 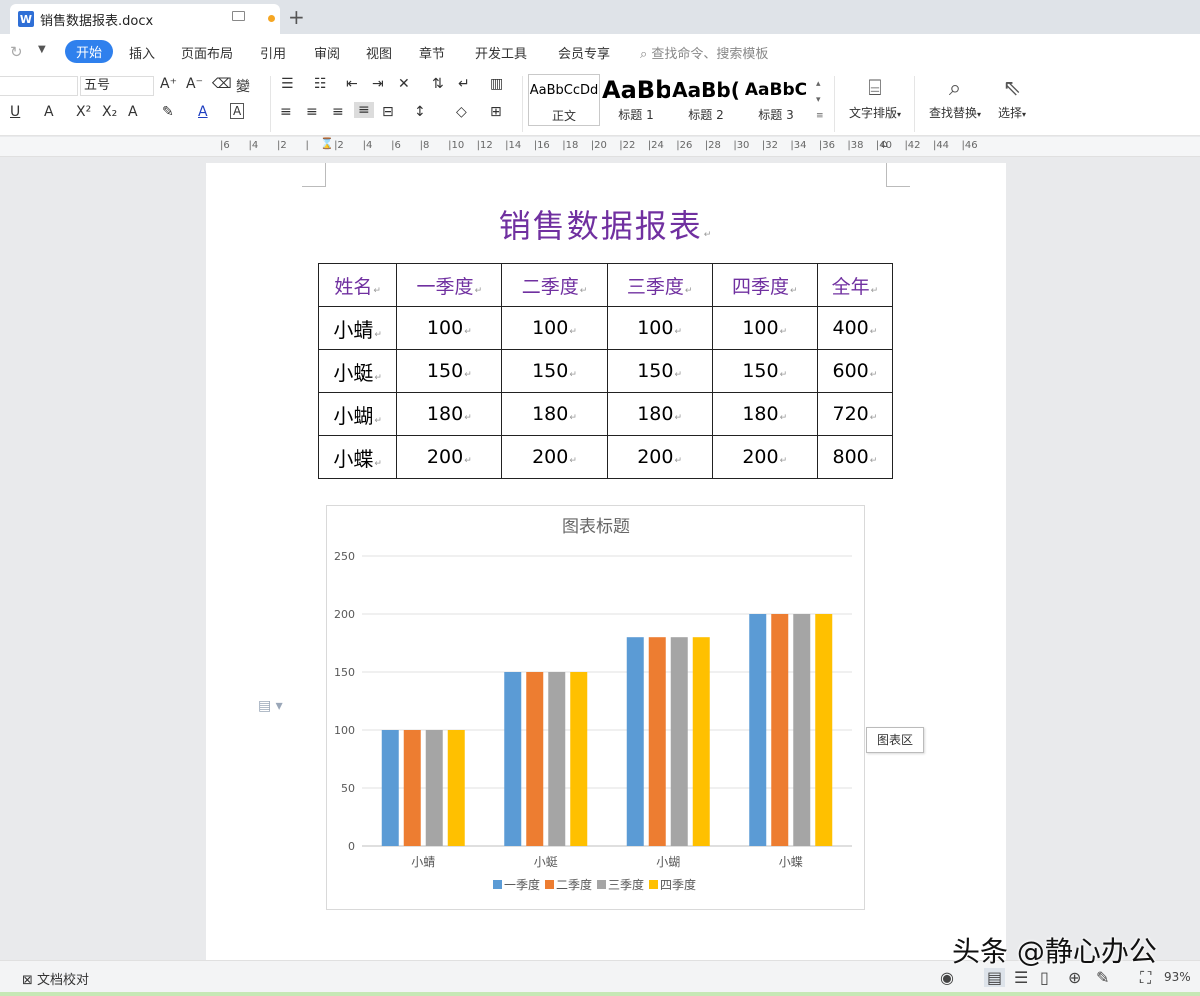 What do you see at coordinates (764, 285) in the screenshot?
I see `table-header-cell: 四季度↵` at bounding box center [764, 285].